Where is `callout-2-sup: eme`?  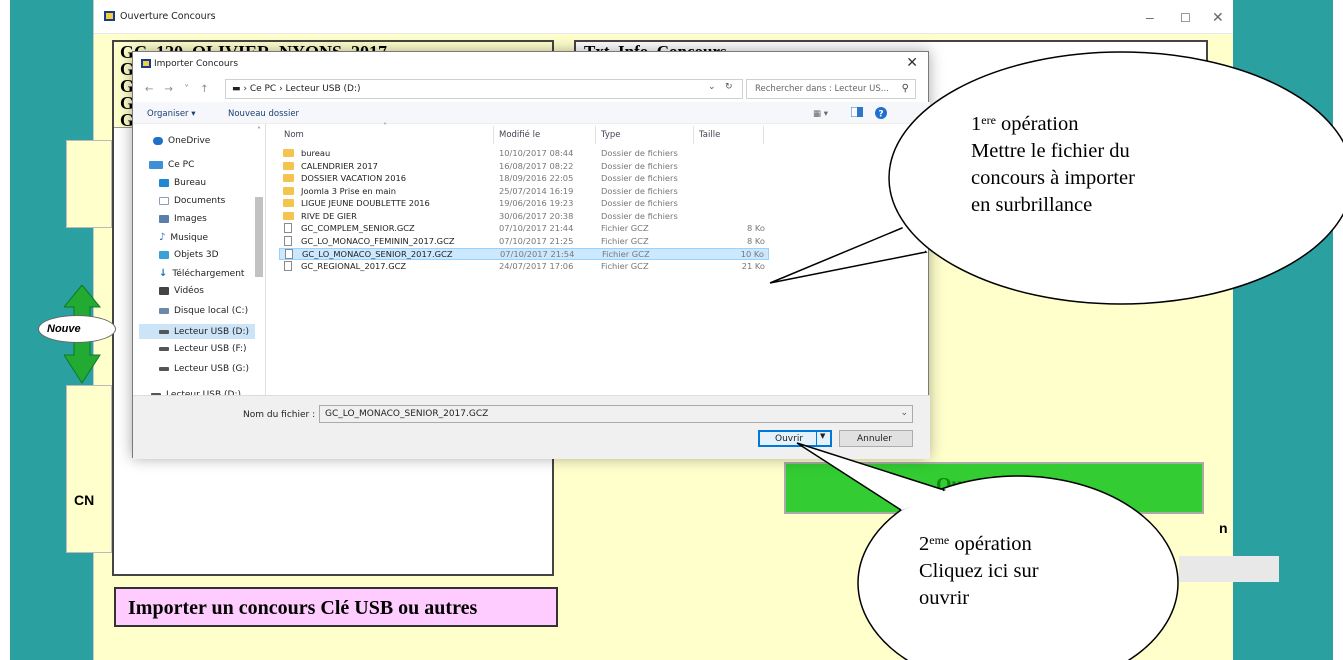 callout-2-sup: eme is located at coordinates (939, 540).